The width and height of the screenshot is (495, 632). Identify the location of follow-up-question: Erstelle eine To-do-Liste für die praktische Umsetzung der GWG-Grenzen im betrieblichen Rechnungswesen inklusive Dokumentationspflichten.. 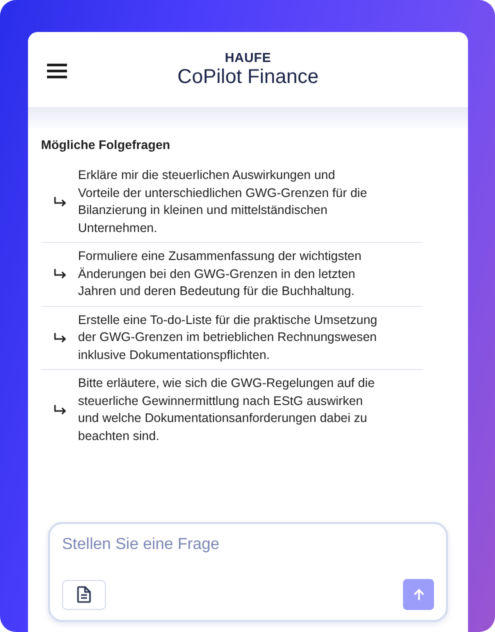
(232, 338).